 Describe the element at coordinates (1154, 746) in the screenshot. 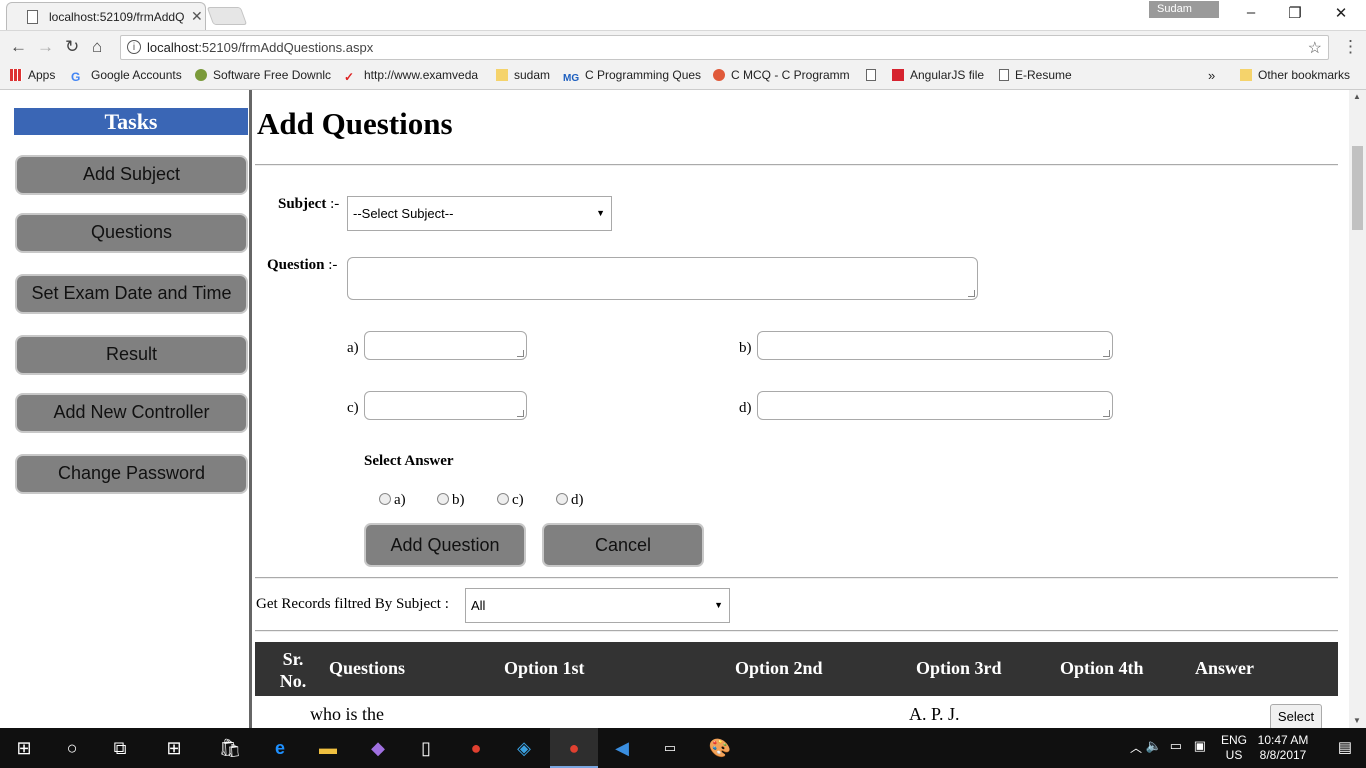

I see `volume-icon: 🔈` at that location.